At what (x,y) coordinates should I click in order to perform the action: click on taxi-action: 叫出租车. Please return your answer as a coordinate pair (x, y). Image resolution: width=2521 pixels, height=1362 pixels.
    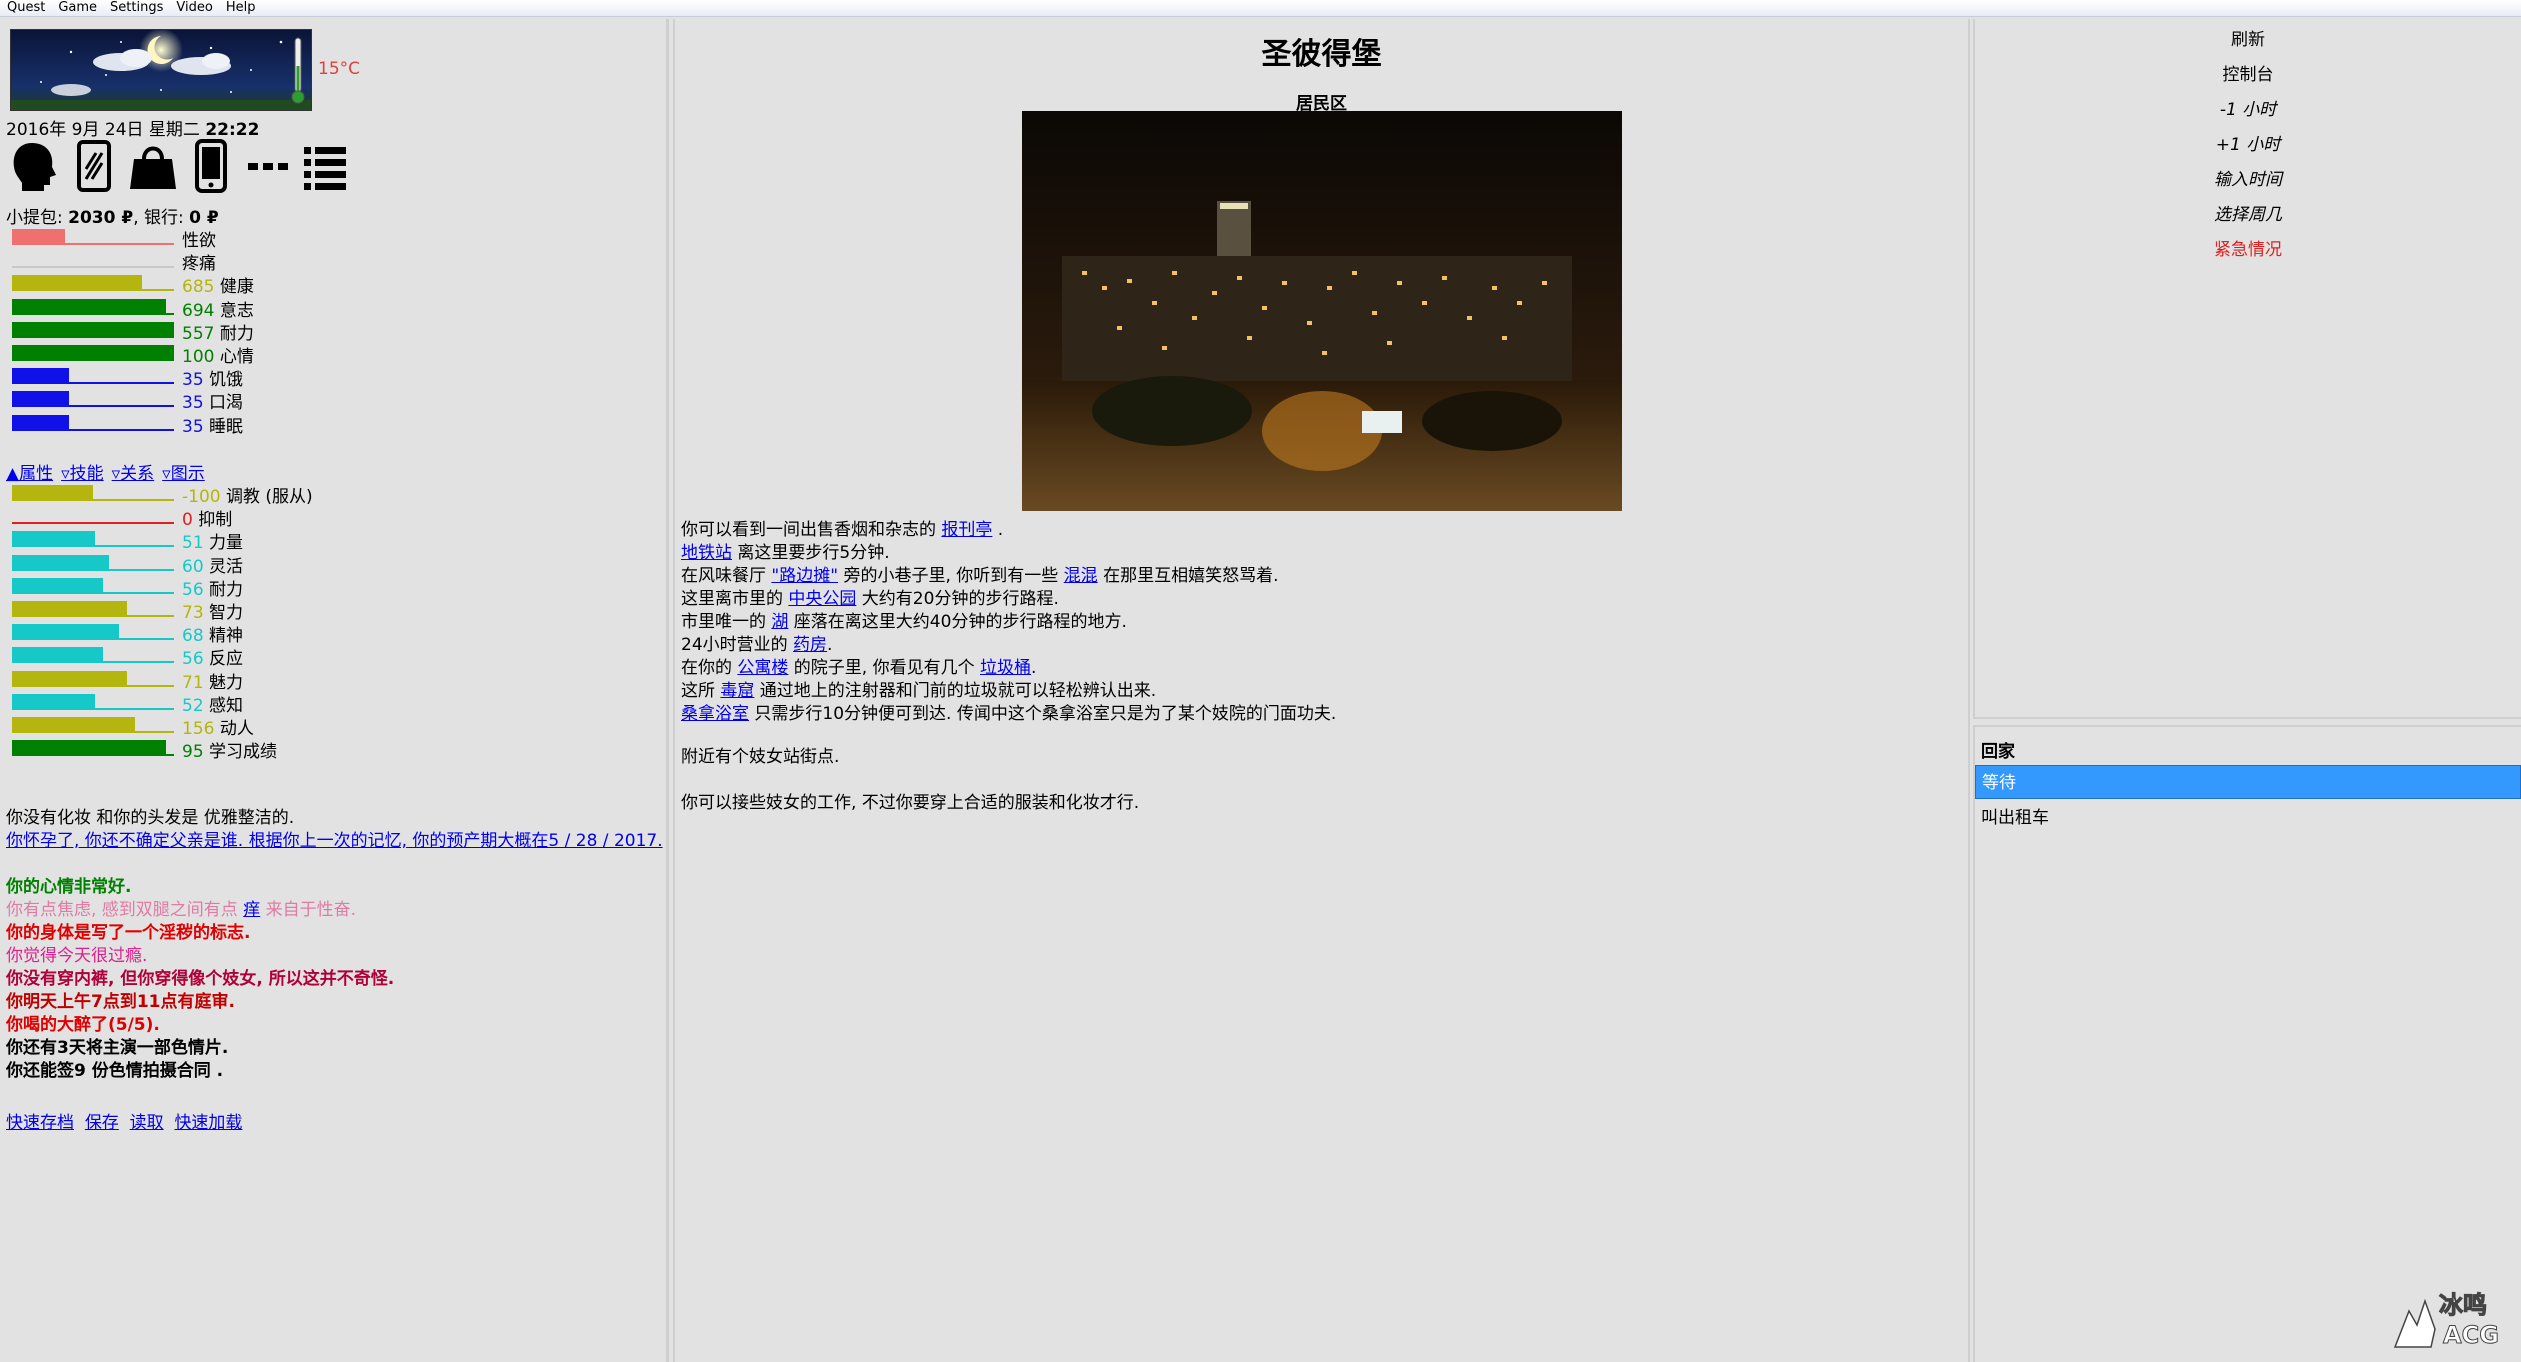
    Looking at the image, I should click on (2248, 818).